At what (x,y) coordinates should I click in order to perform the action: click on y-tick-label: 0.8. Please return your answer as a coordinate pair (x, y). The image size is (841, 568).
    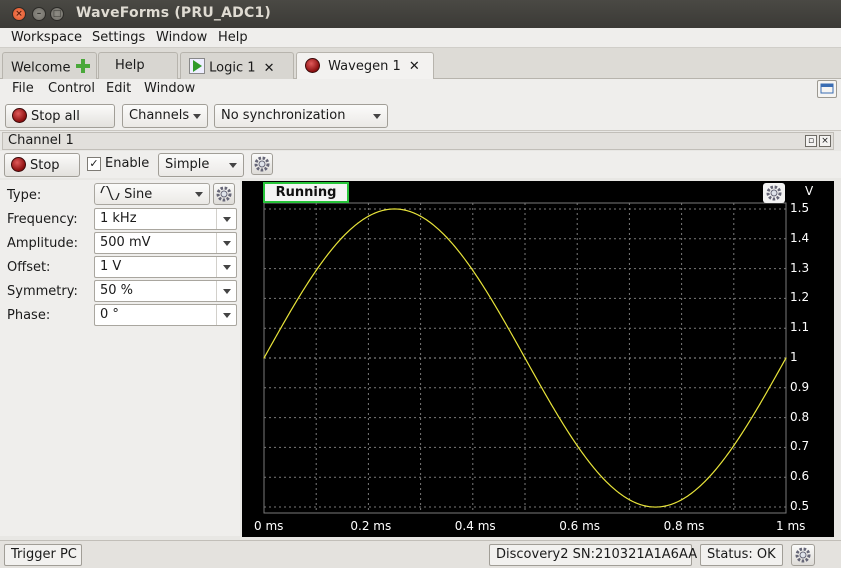
    Looking at the image, I should click on (800, 416).